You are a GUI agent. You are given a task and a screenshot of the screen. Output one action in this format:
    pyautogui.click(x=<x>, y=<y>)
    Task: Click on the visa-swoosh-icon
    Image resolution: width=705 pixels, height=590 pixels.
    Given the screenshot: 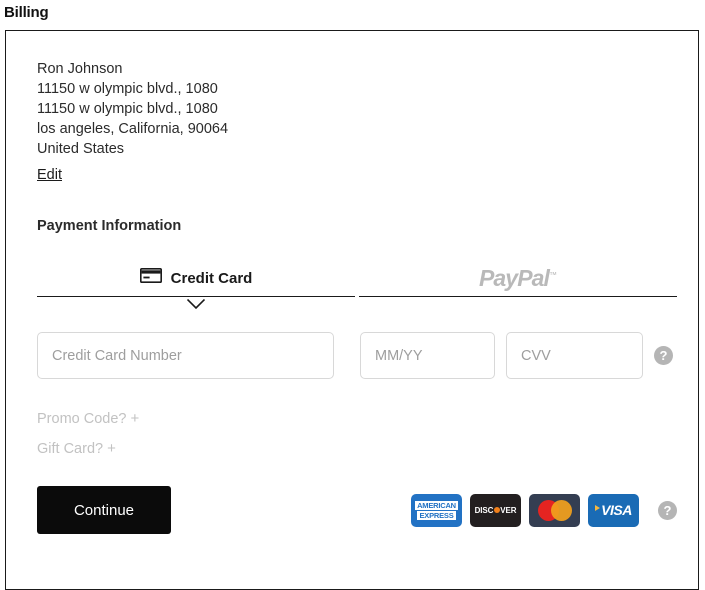 What is the action you would take?
    pyautogui.click(x=598, y=507)
    